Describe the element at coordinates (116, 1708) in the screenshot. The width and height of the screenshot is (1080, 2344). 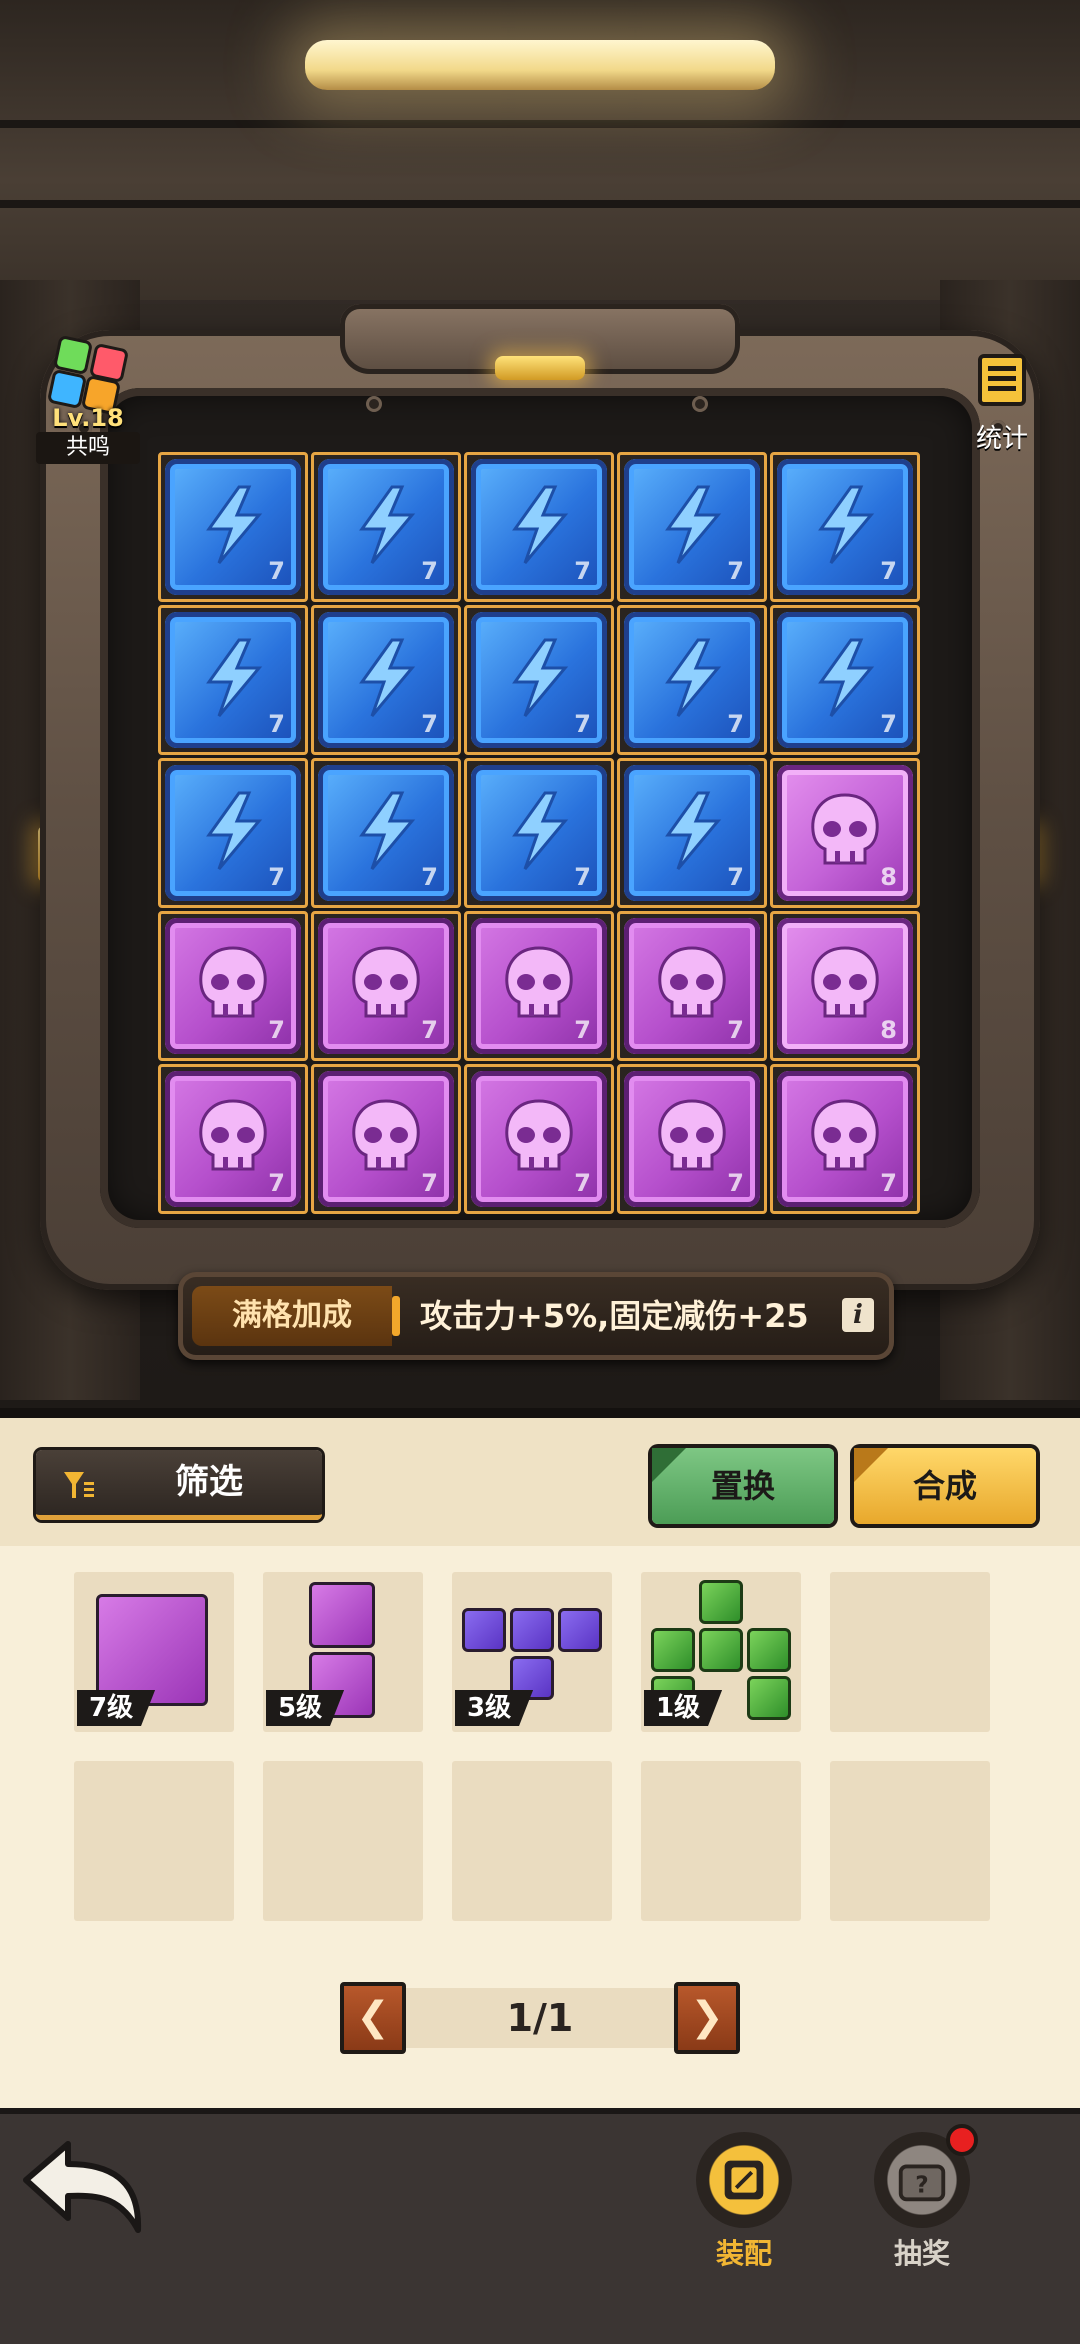
I see `slot-level-label: 7级` at that location.